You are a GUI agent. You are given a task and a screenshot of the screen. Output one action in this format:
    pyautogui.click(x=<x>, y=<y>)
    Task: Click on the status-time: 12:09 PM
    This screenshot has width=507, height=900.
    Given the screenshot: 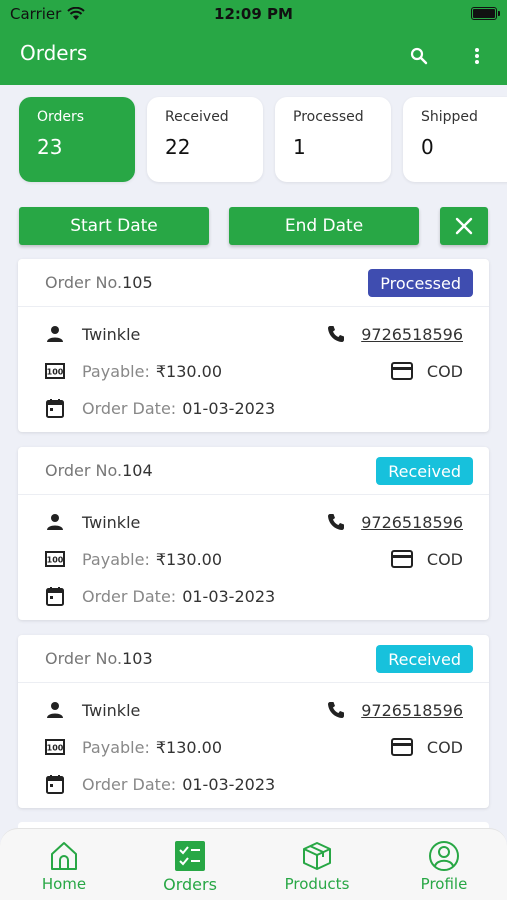 What is the action you would take?
    pyautogui.click(x=253, y=14)
    